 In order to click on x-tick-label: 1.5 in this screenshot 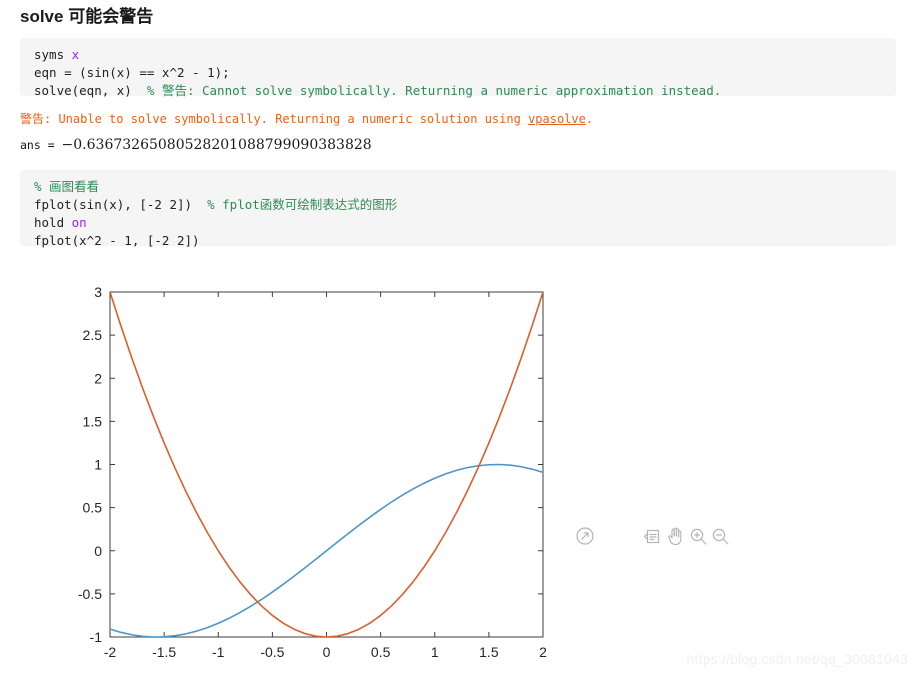, I will do `click(489, 652)`.